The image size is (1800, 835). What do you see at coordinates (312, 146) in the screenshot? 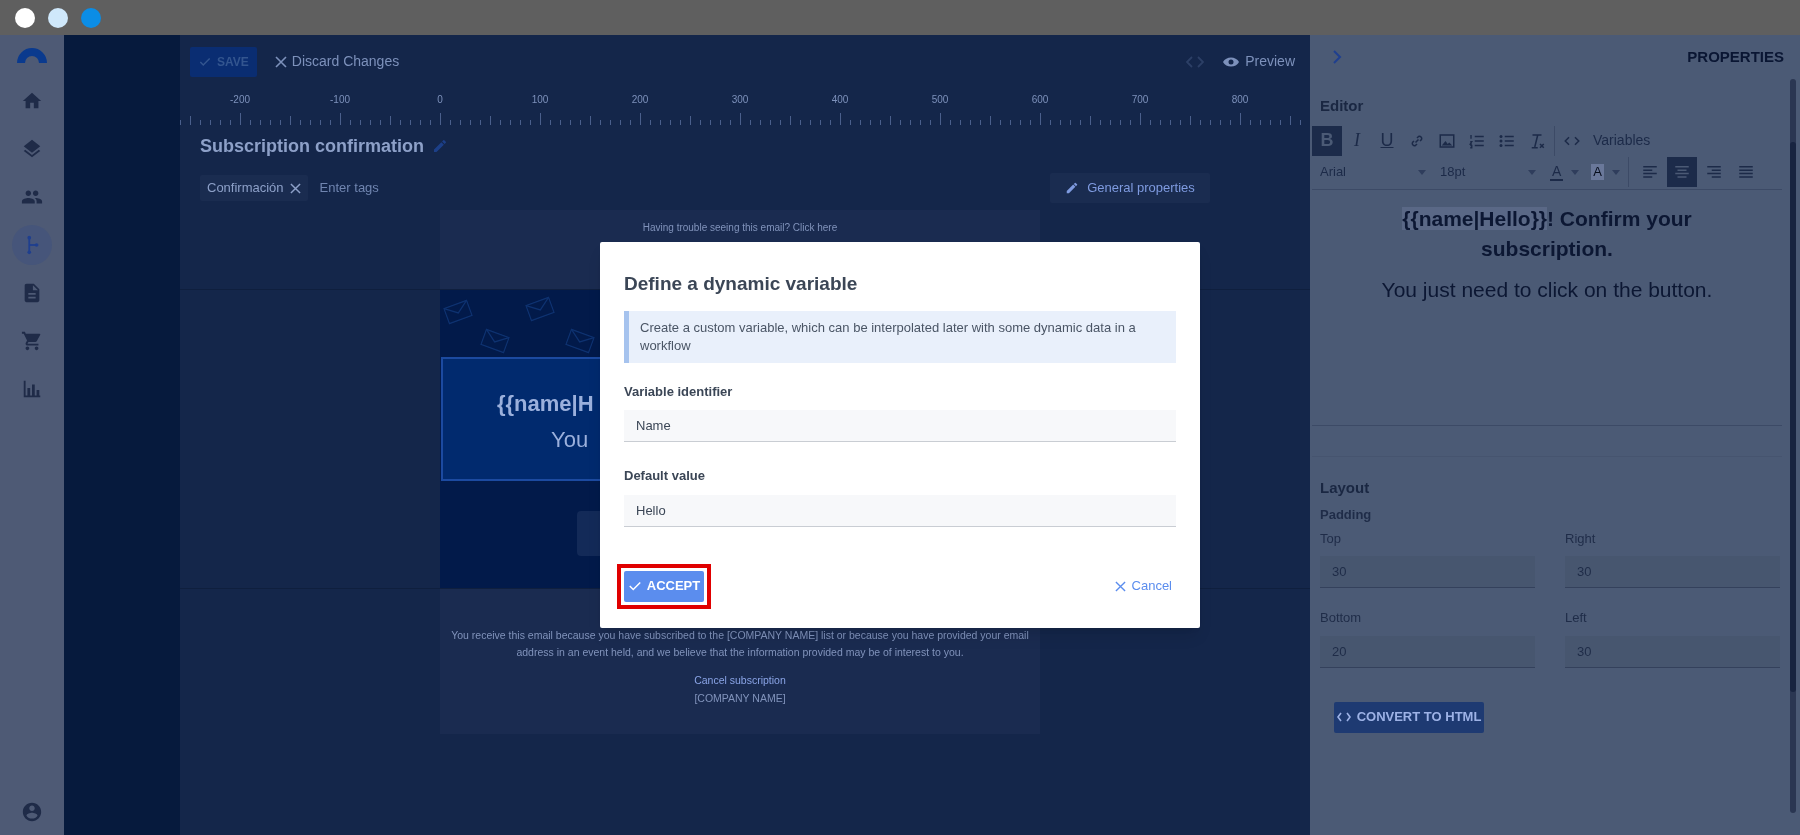
I see `template-title: Subscription confirmation` at bounding box center [312, 146].